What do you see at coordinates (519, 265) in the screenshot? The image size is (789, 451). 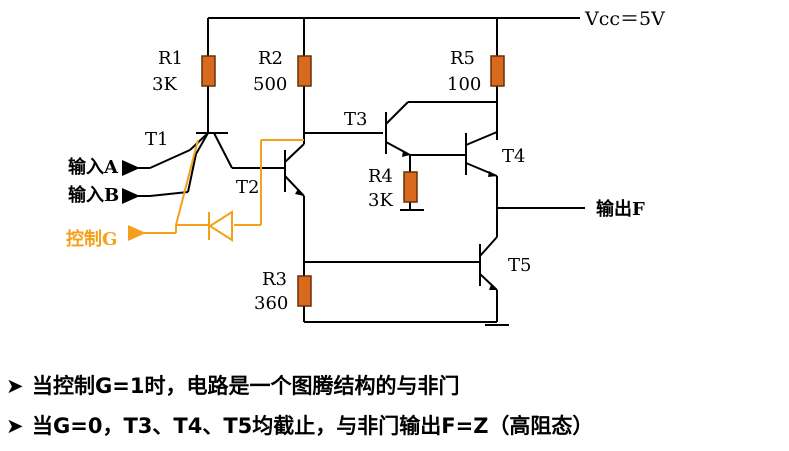 I see `t5-label: T5` at bounding box center [519, 265].